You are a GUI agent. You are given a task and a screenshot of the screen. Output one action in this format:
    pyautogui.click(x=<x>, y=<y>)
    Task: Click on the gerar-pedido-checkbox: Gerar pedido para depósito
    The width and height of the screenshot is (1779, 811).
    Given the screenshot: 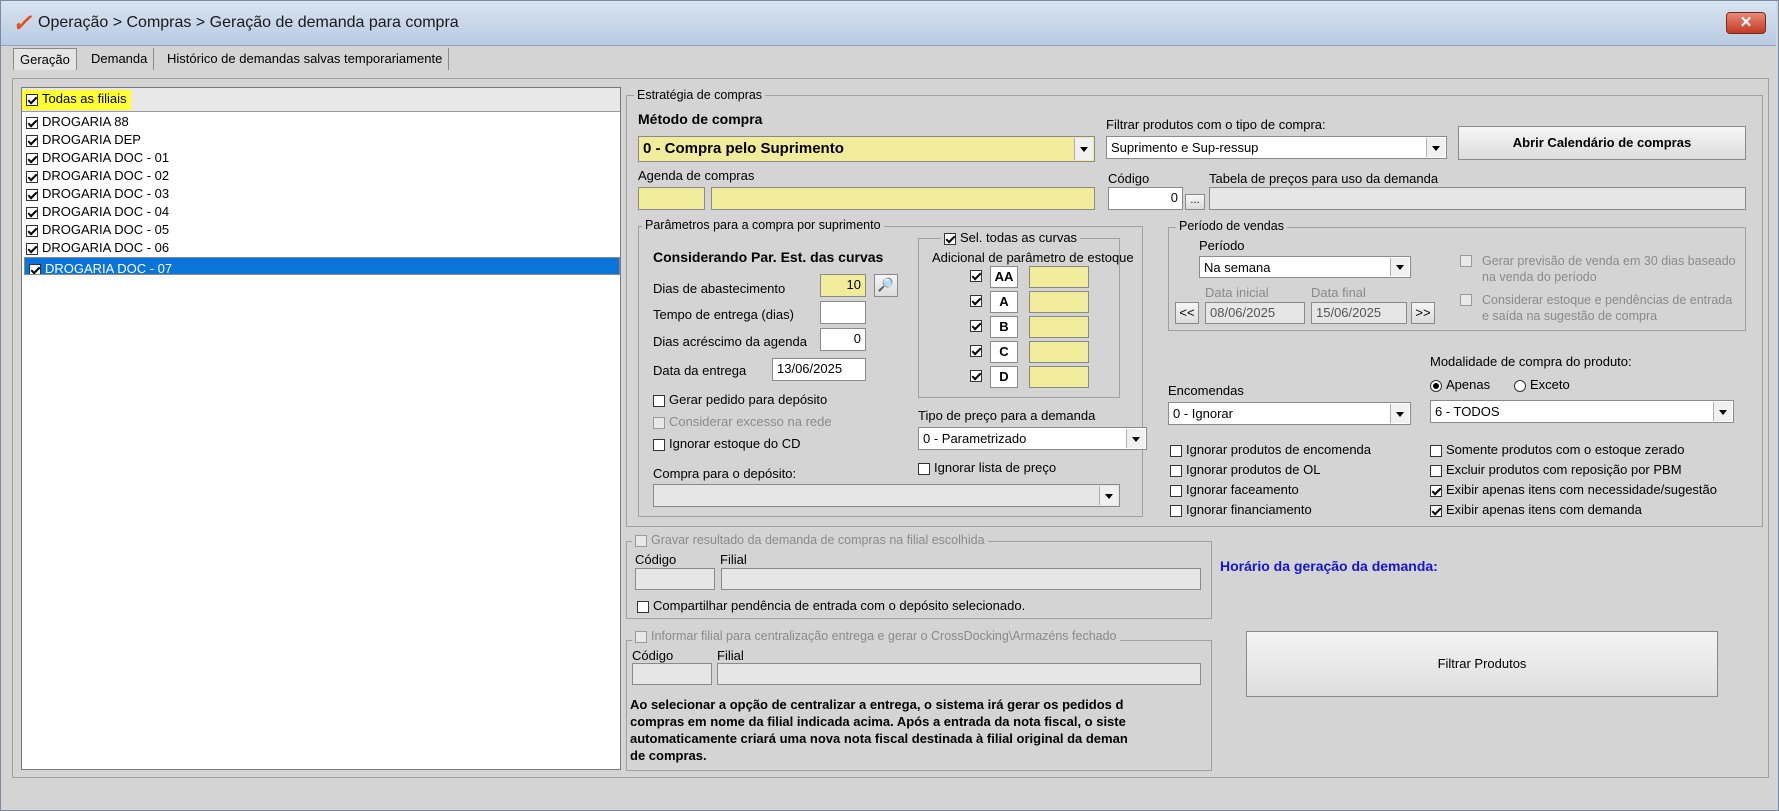 What is the action you would take?
    pyautogui.click(x=740, y=399)
    